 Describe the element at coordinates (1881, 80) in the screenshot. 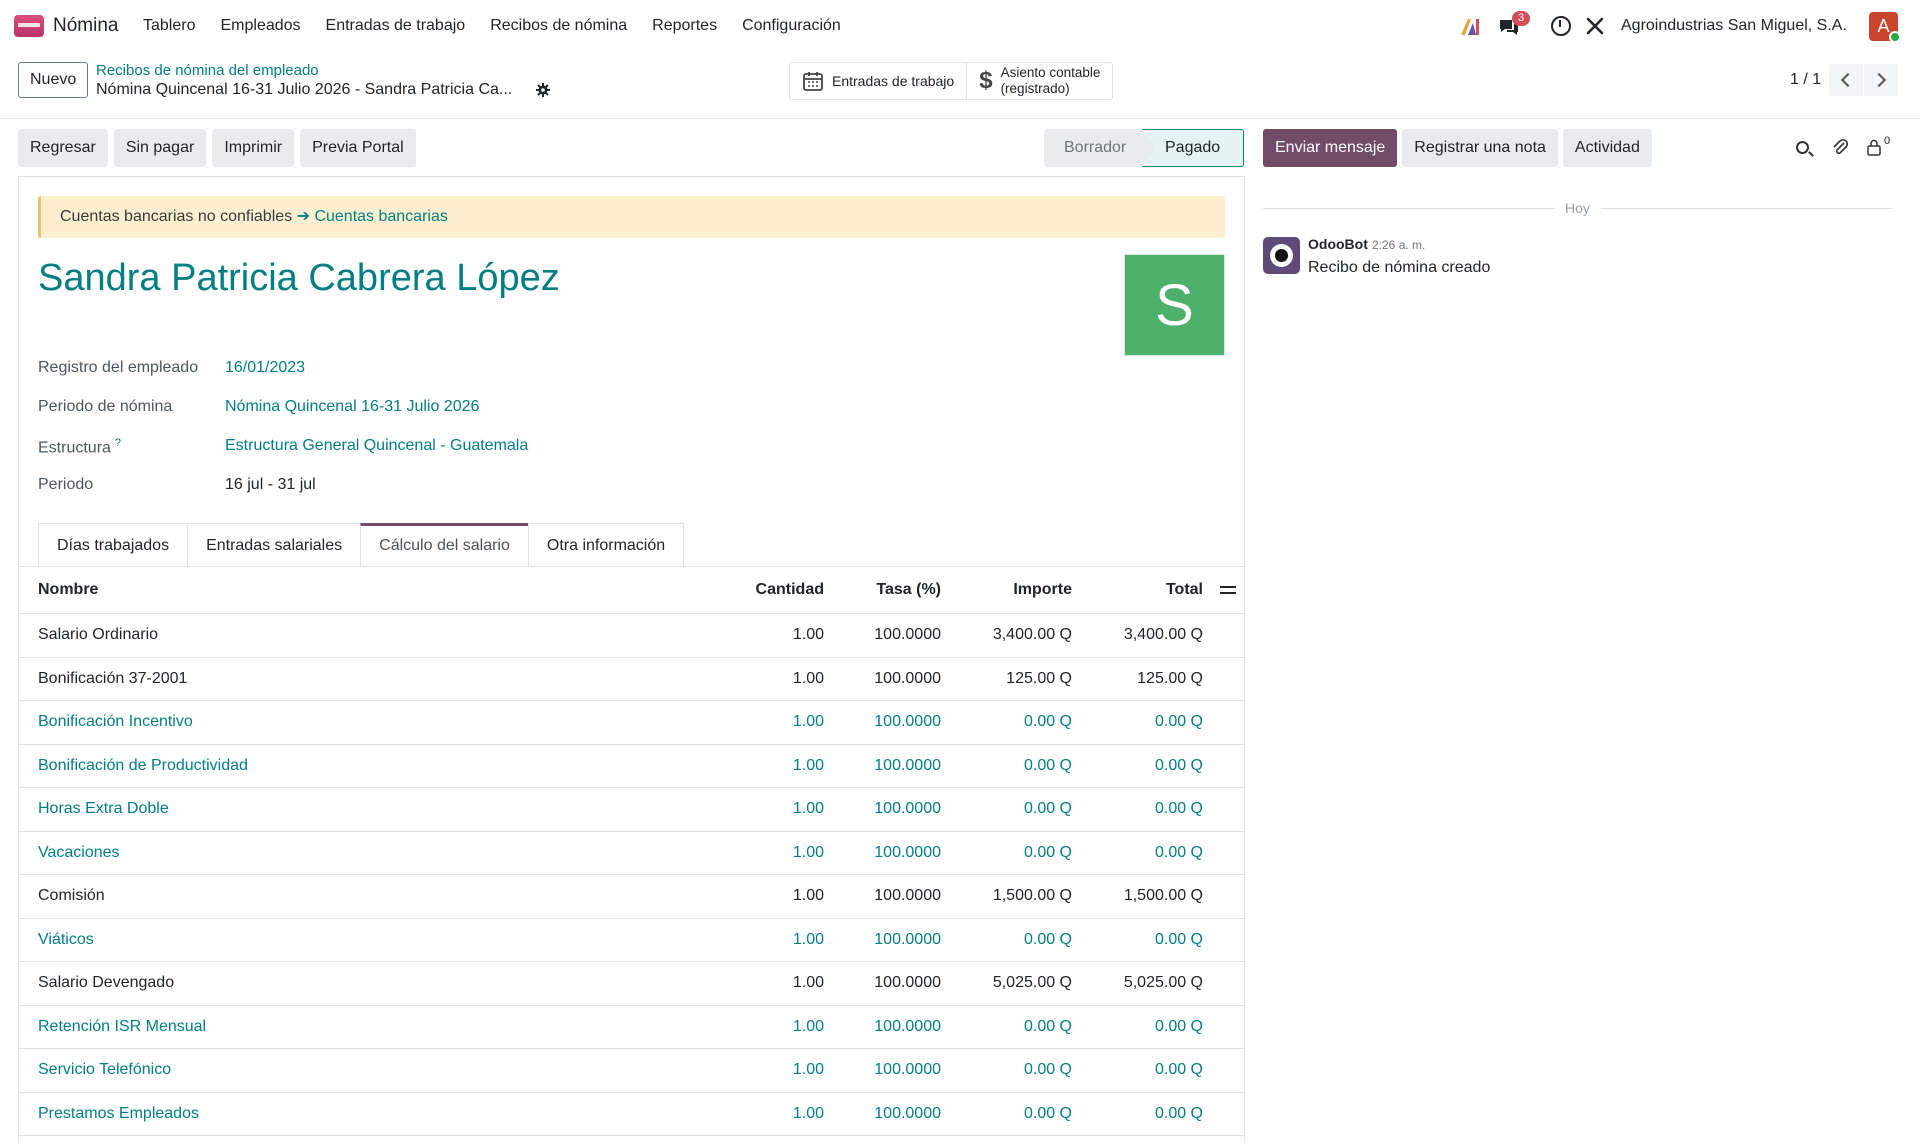

I see `pager-next-button` at that location.